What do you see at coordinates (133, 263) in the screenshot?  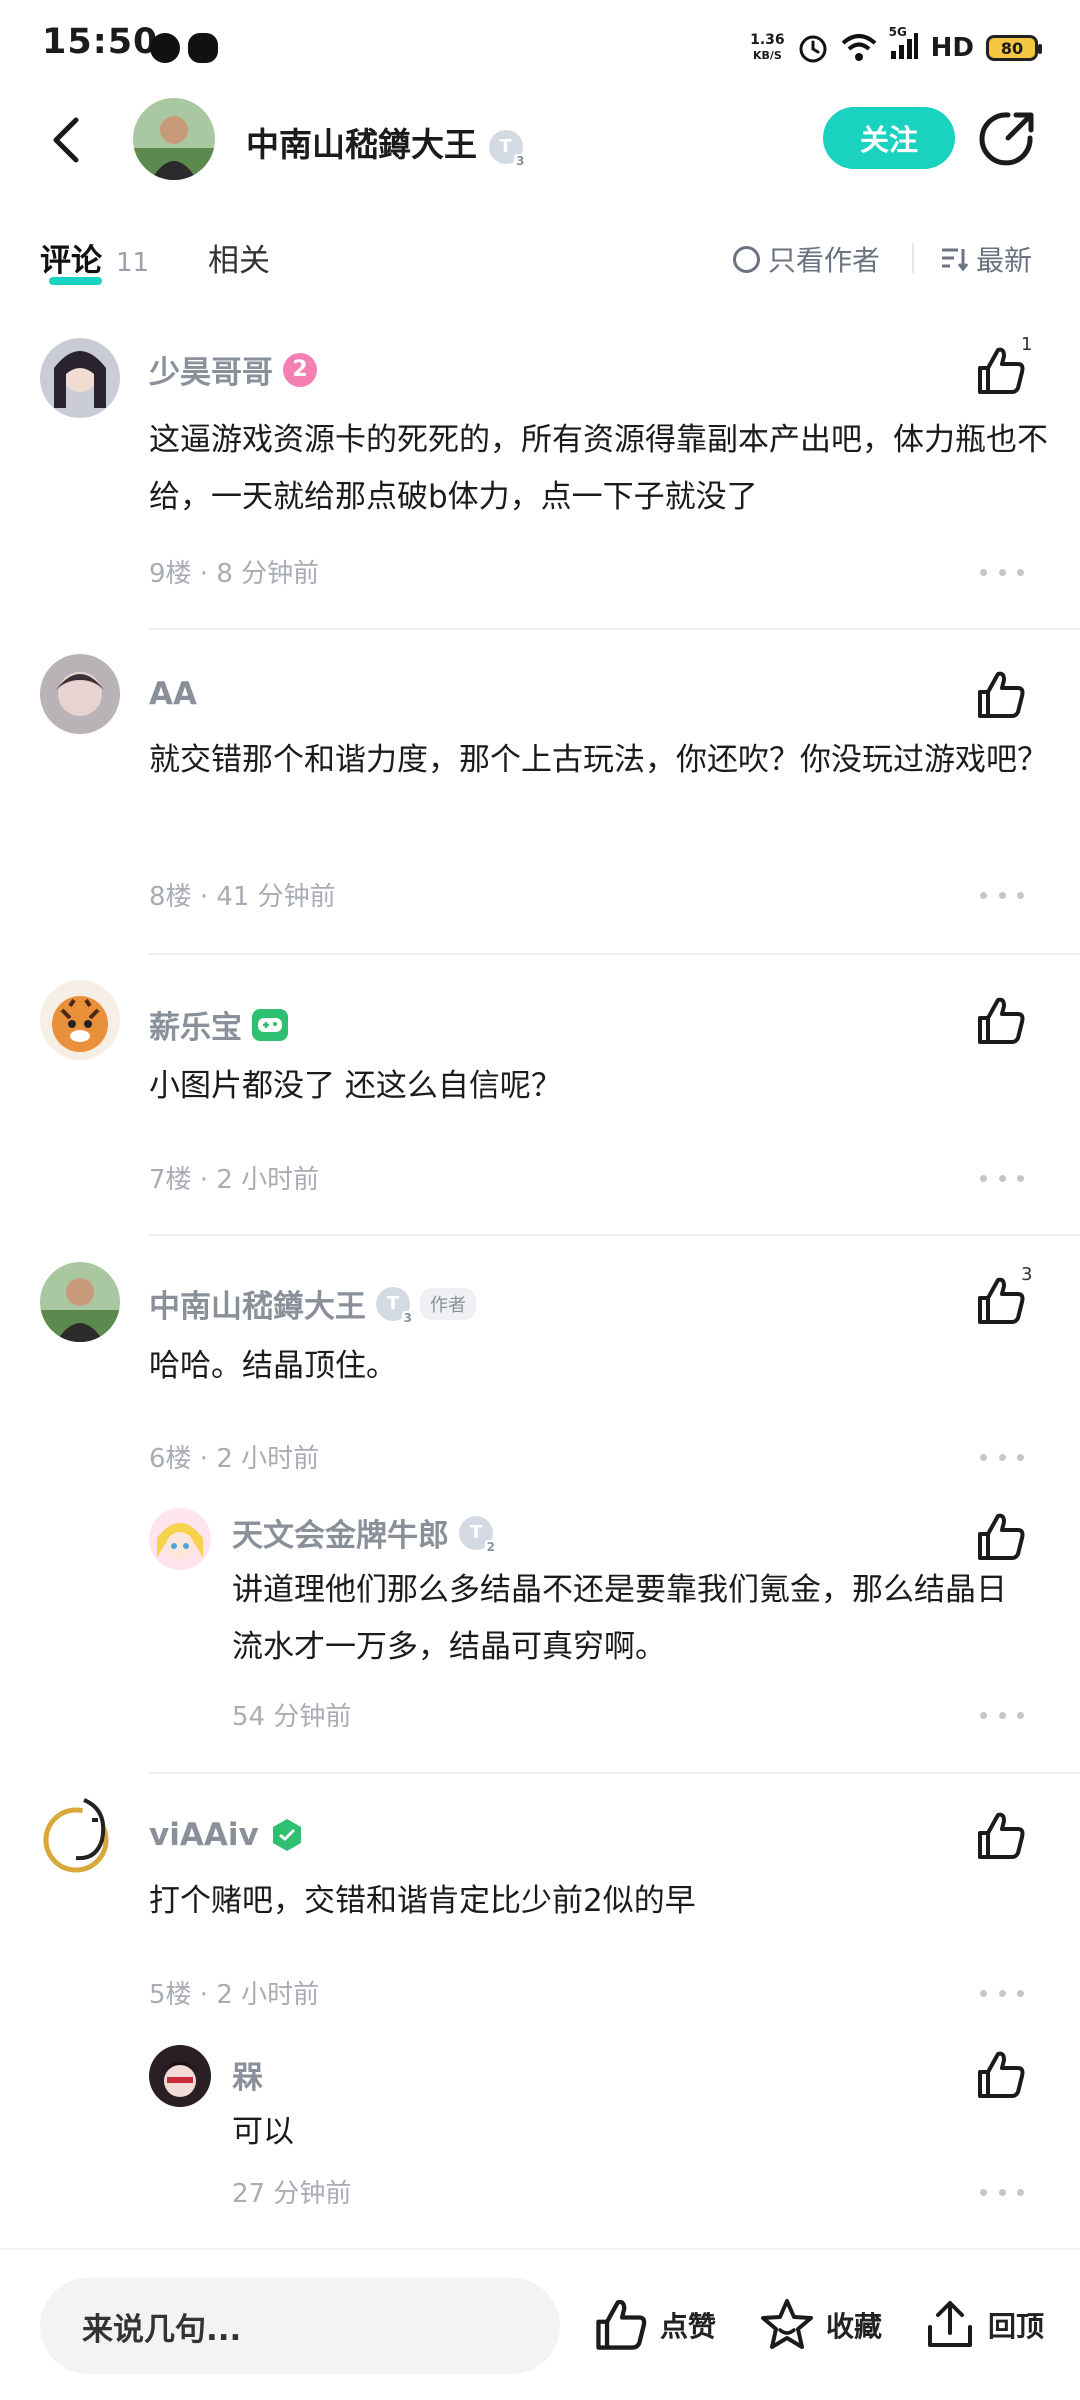 I see `comment-count: 11` at bounding box center [133, 263].